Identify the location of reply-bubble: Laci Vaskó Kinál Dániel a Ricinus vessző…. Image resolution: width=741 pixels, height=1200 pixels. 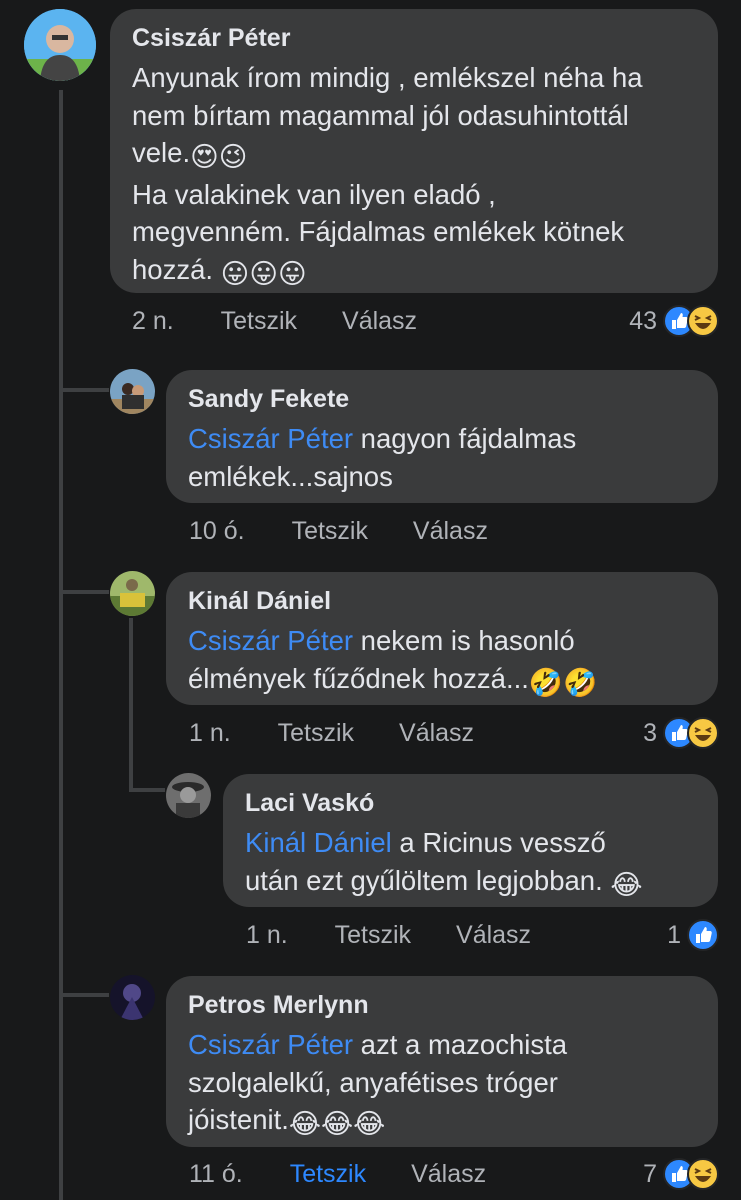
(470, 840).